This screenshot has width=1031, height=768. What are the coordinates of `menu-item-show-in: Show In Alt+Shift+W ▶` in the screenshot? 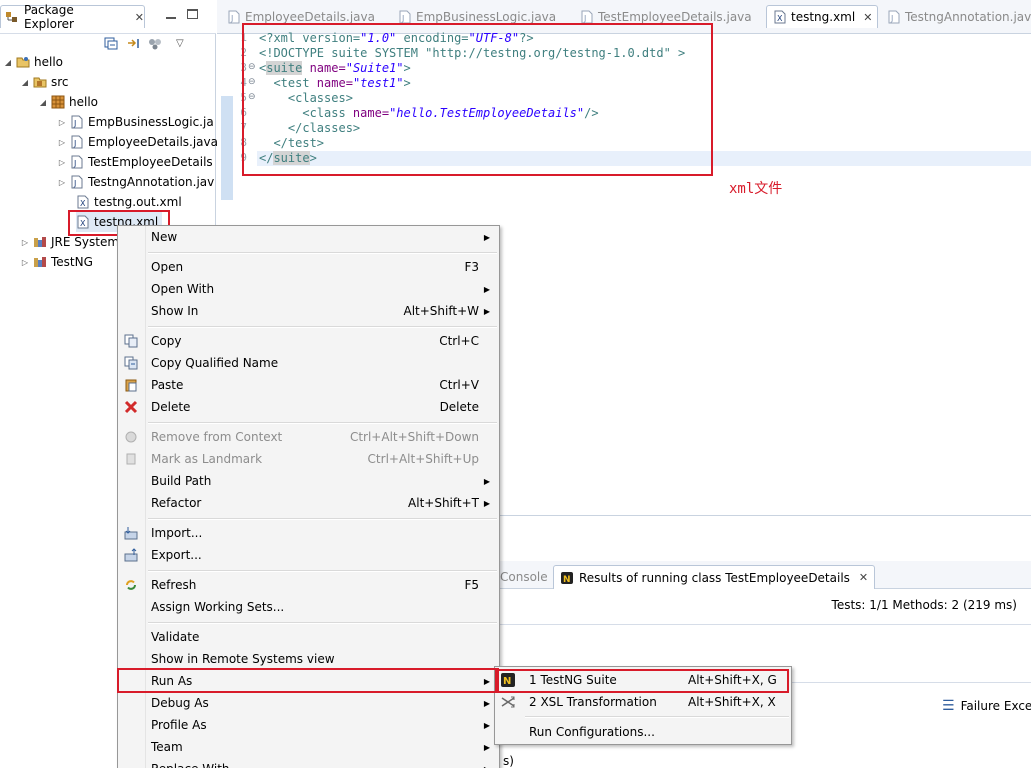 It's located at (308, 311).